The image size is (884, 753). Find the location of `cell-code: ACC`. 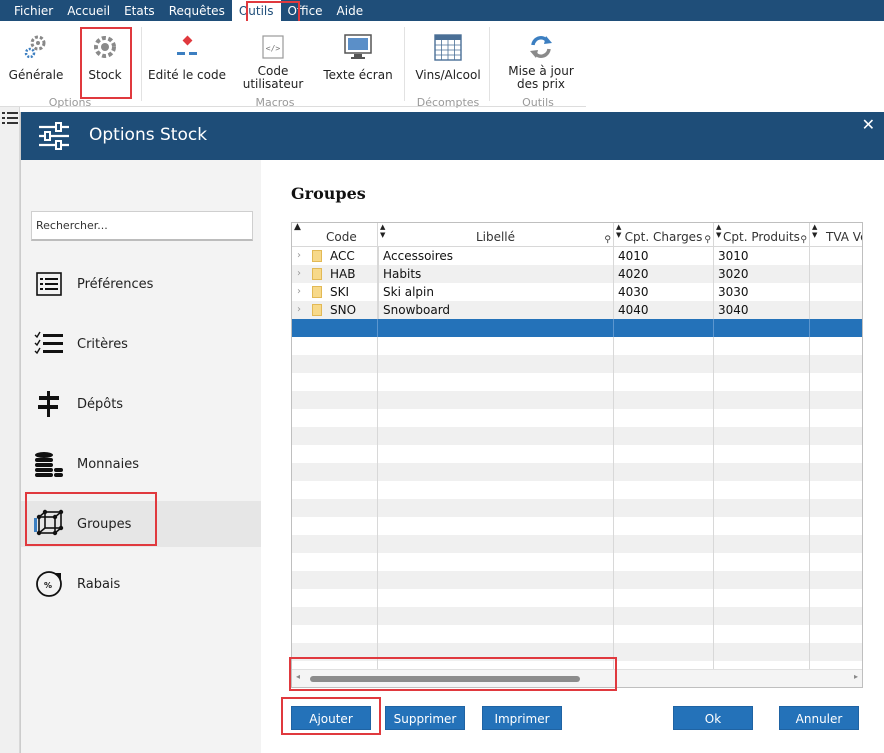

cell-code: ACC is located at coordinates (352, 256).